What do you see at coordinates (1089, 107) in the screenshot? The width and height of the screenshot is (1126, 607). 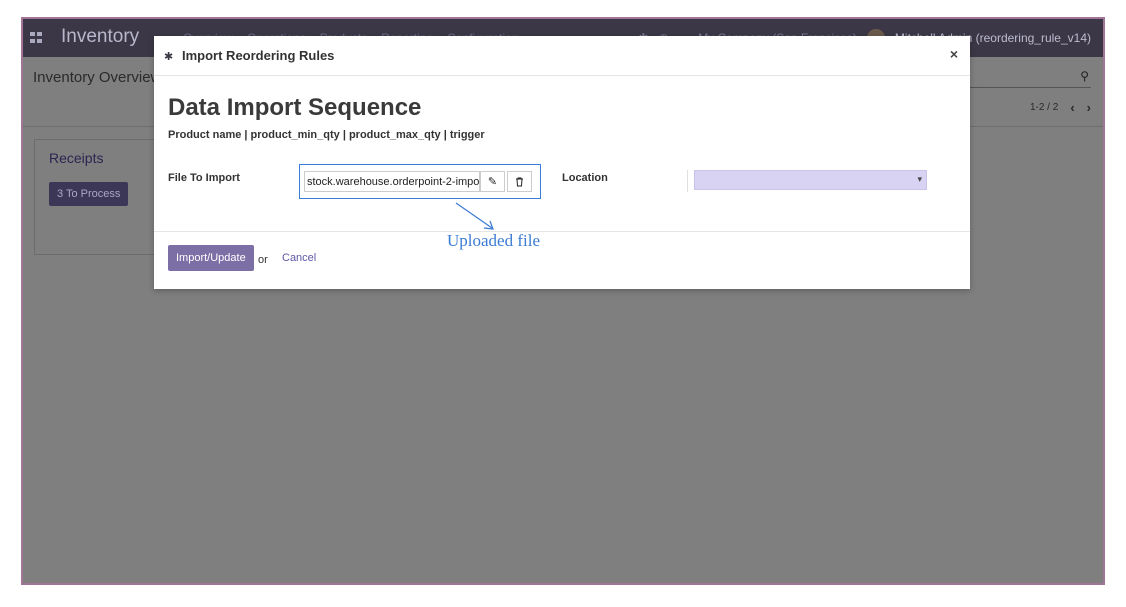 I see `chevron-right-icon: ›` at bounding box center [1089, 107].